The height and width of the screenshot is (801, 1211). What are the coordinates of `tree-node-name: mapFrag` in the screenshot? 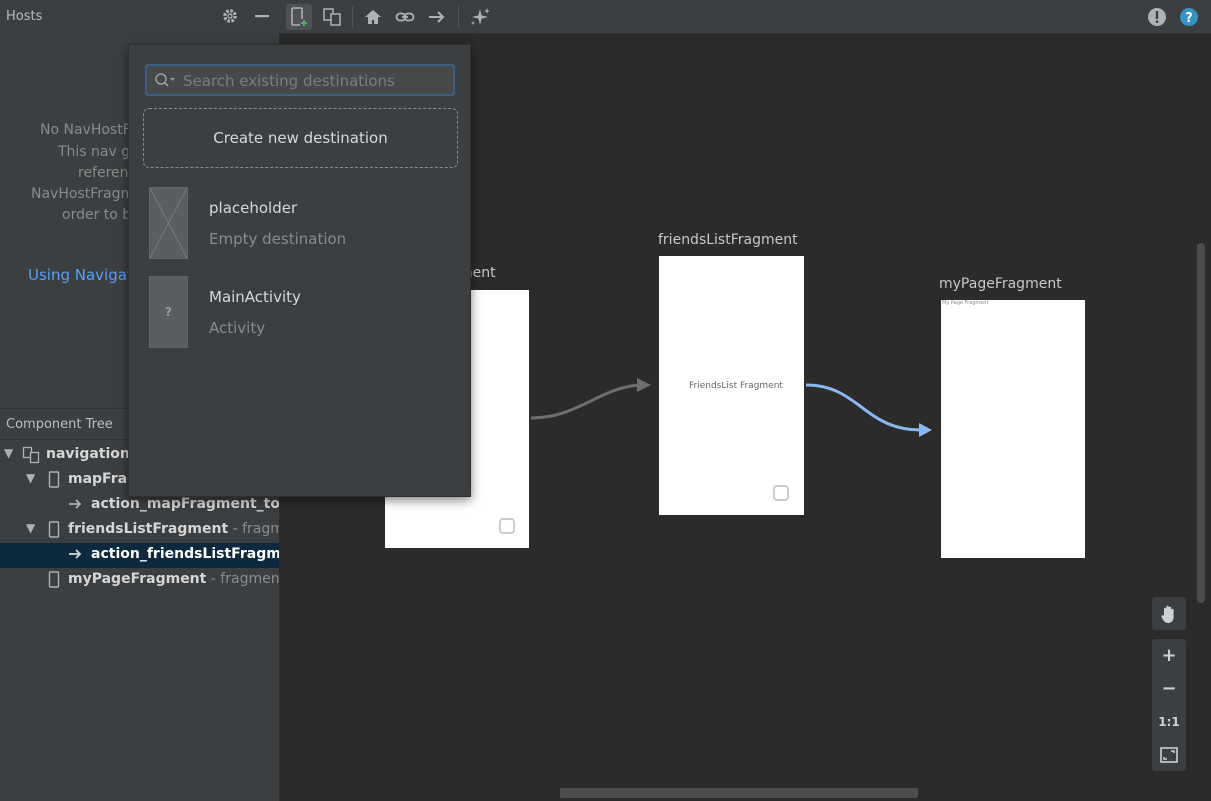 It's located at (103, 479).